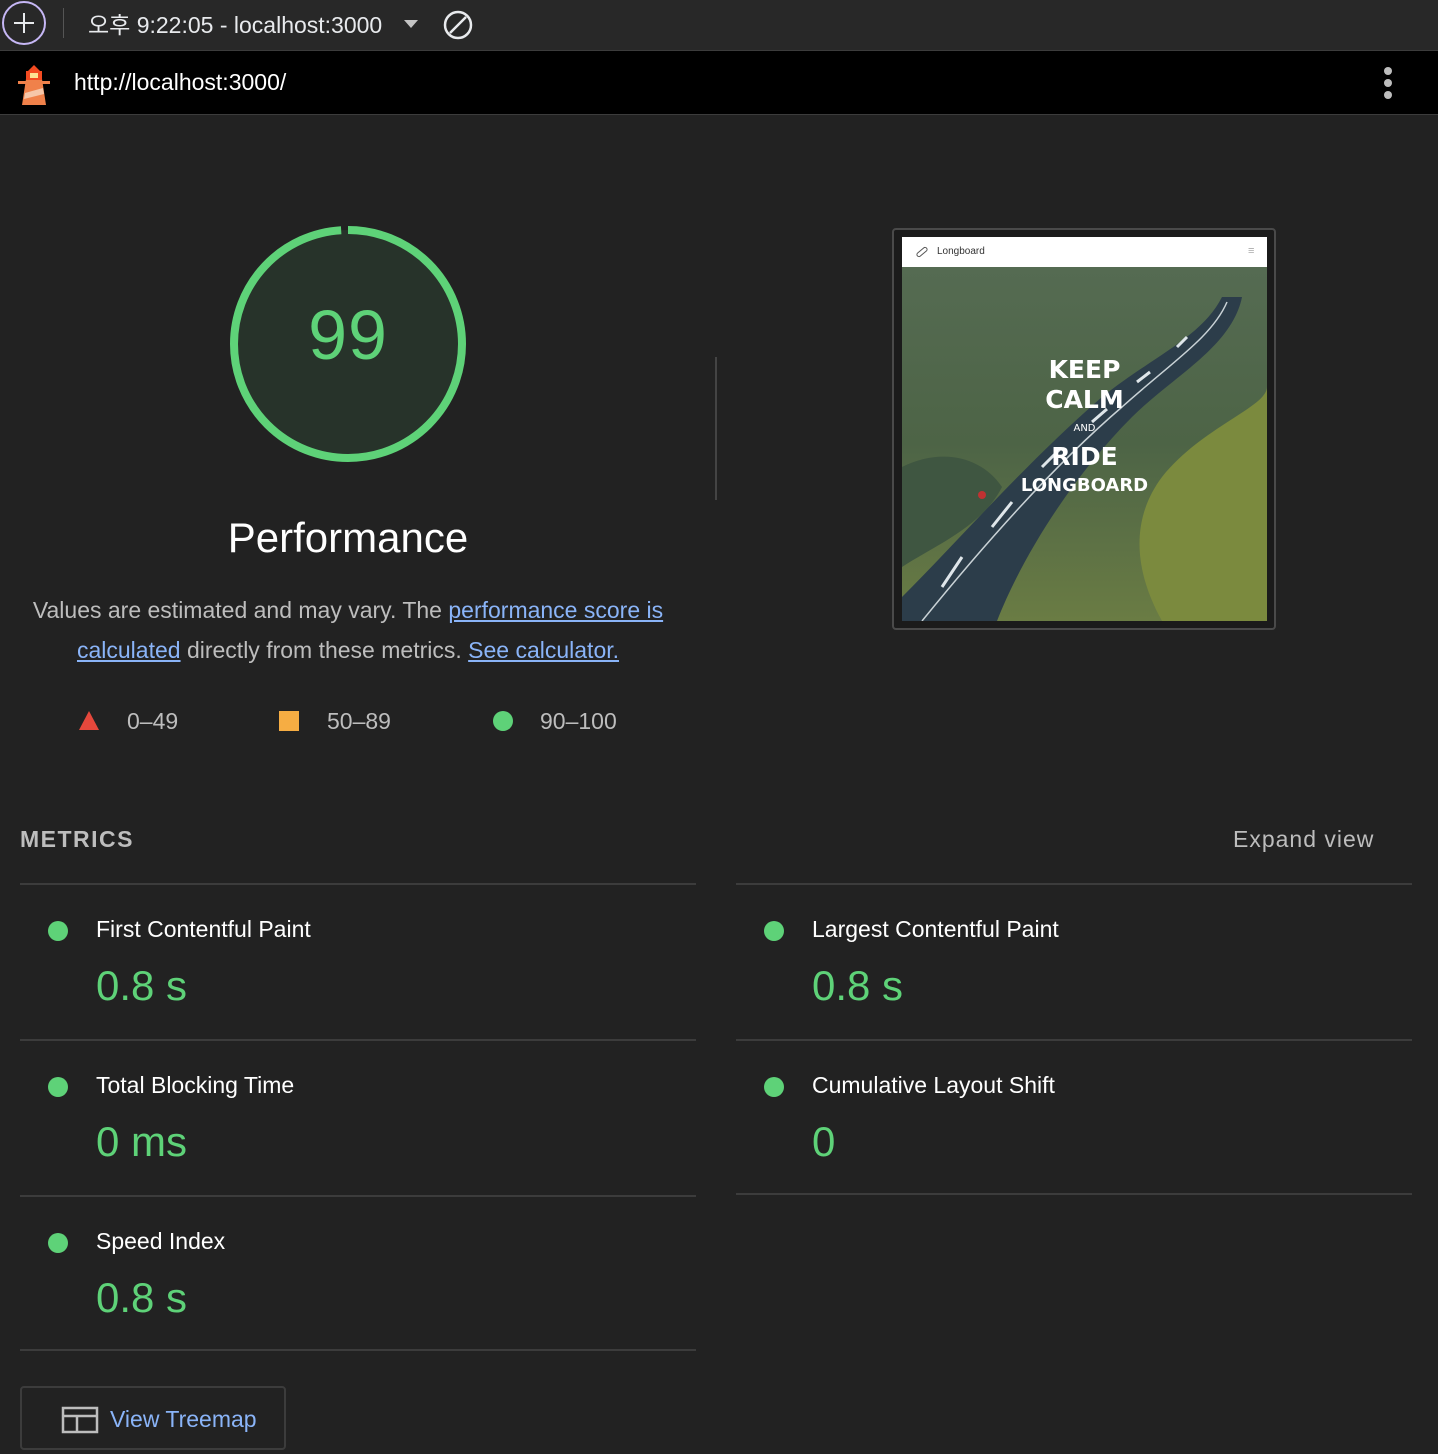  I want to click on legend-range-pass: 90–100, so click(578, 721).